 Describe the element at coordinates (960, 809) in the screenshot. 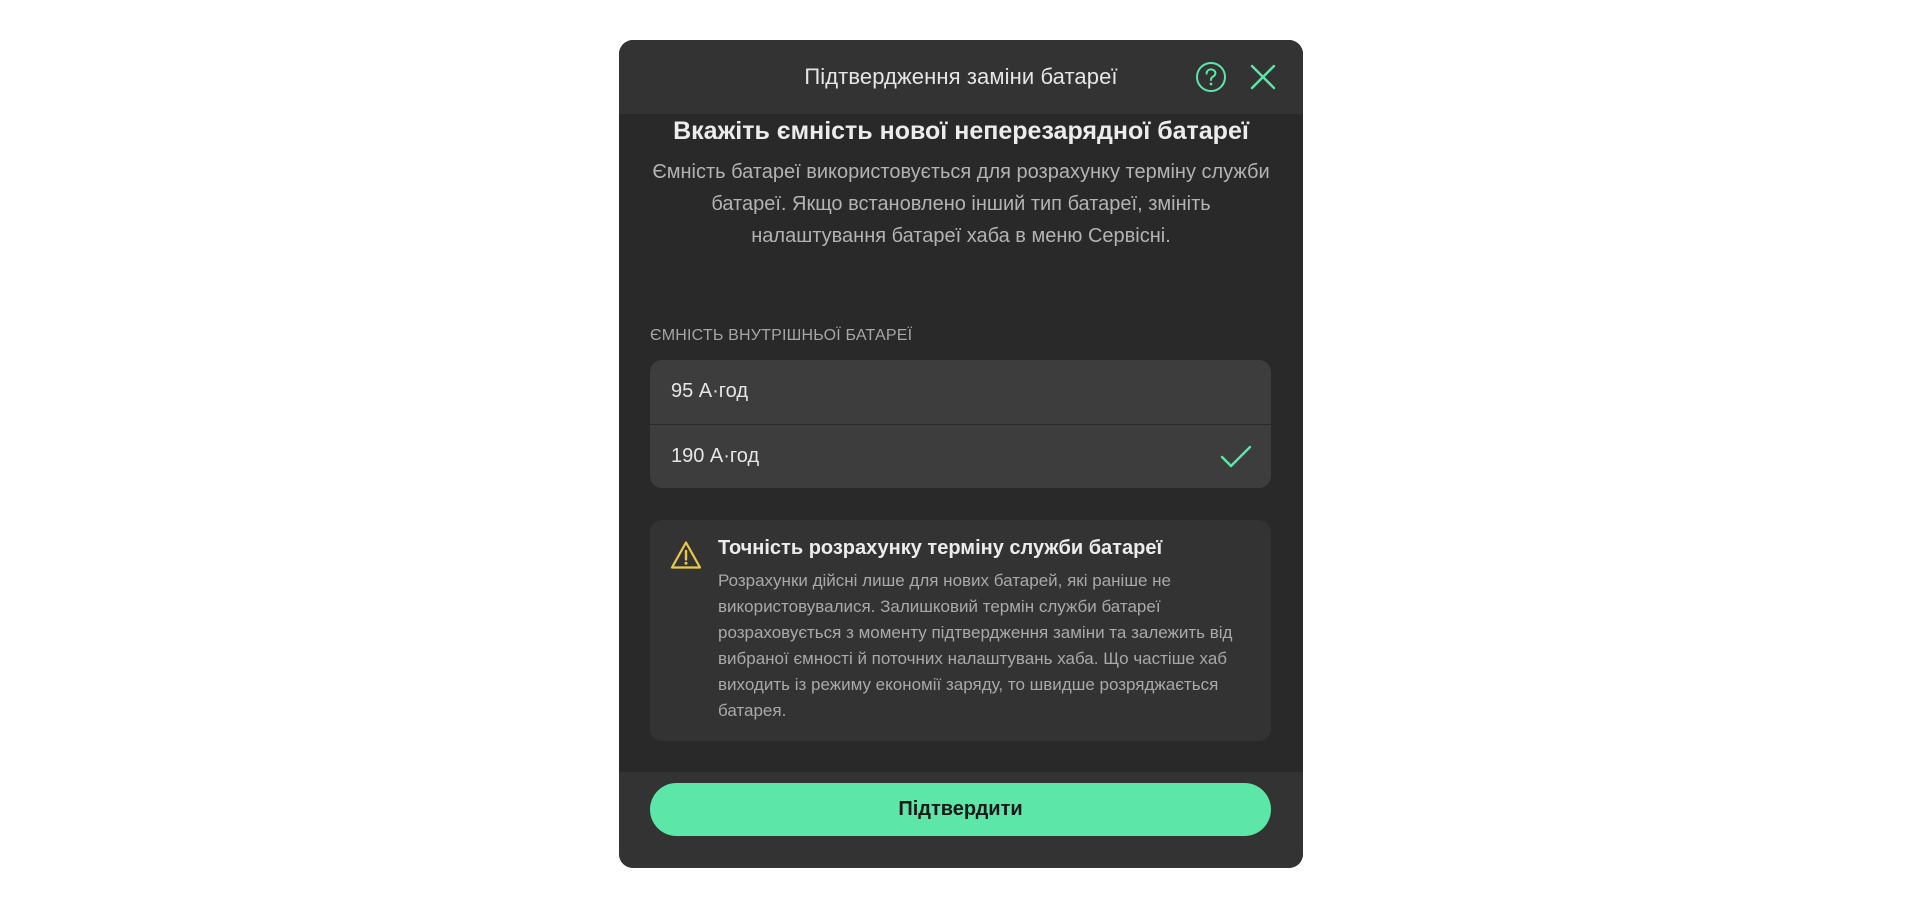

I see `confirm-button: Підтвердити` at that location.